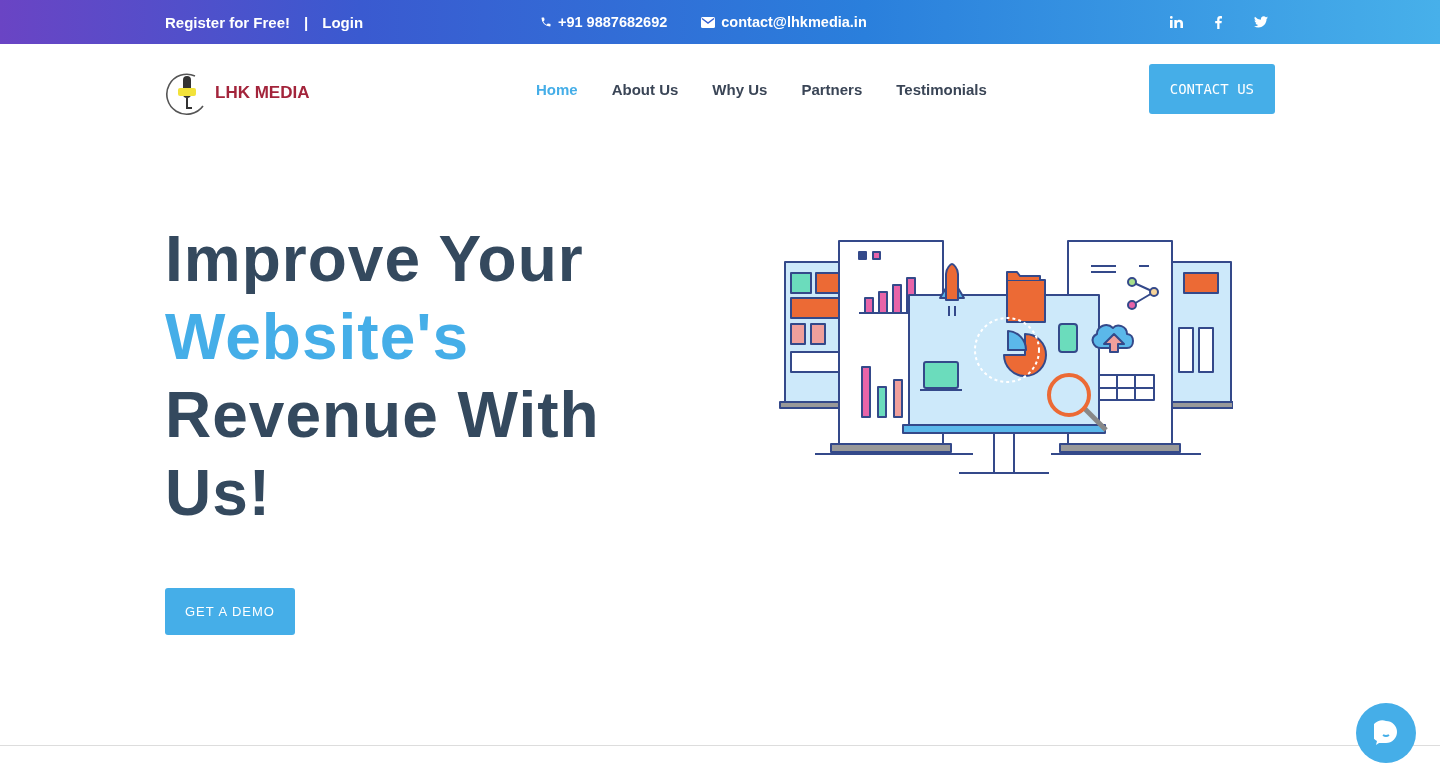  Describe the element at coordinates (1218, 22) in the screenshot. I see `facebook-icon` at that location.